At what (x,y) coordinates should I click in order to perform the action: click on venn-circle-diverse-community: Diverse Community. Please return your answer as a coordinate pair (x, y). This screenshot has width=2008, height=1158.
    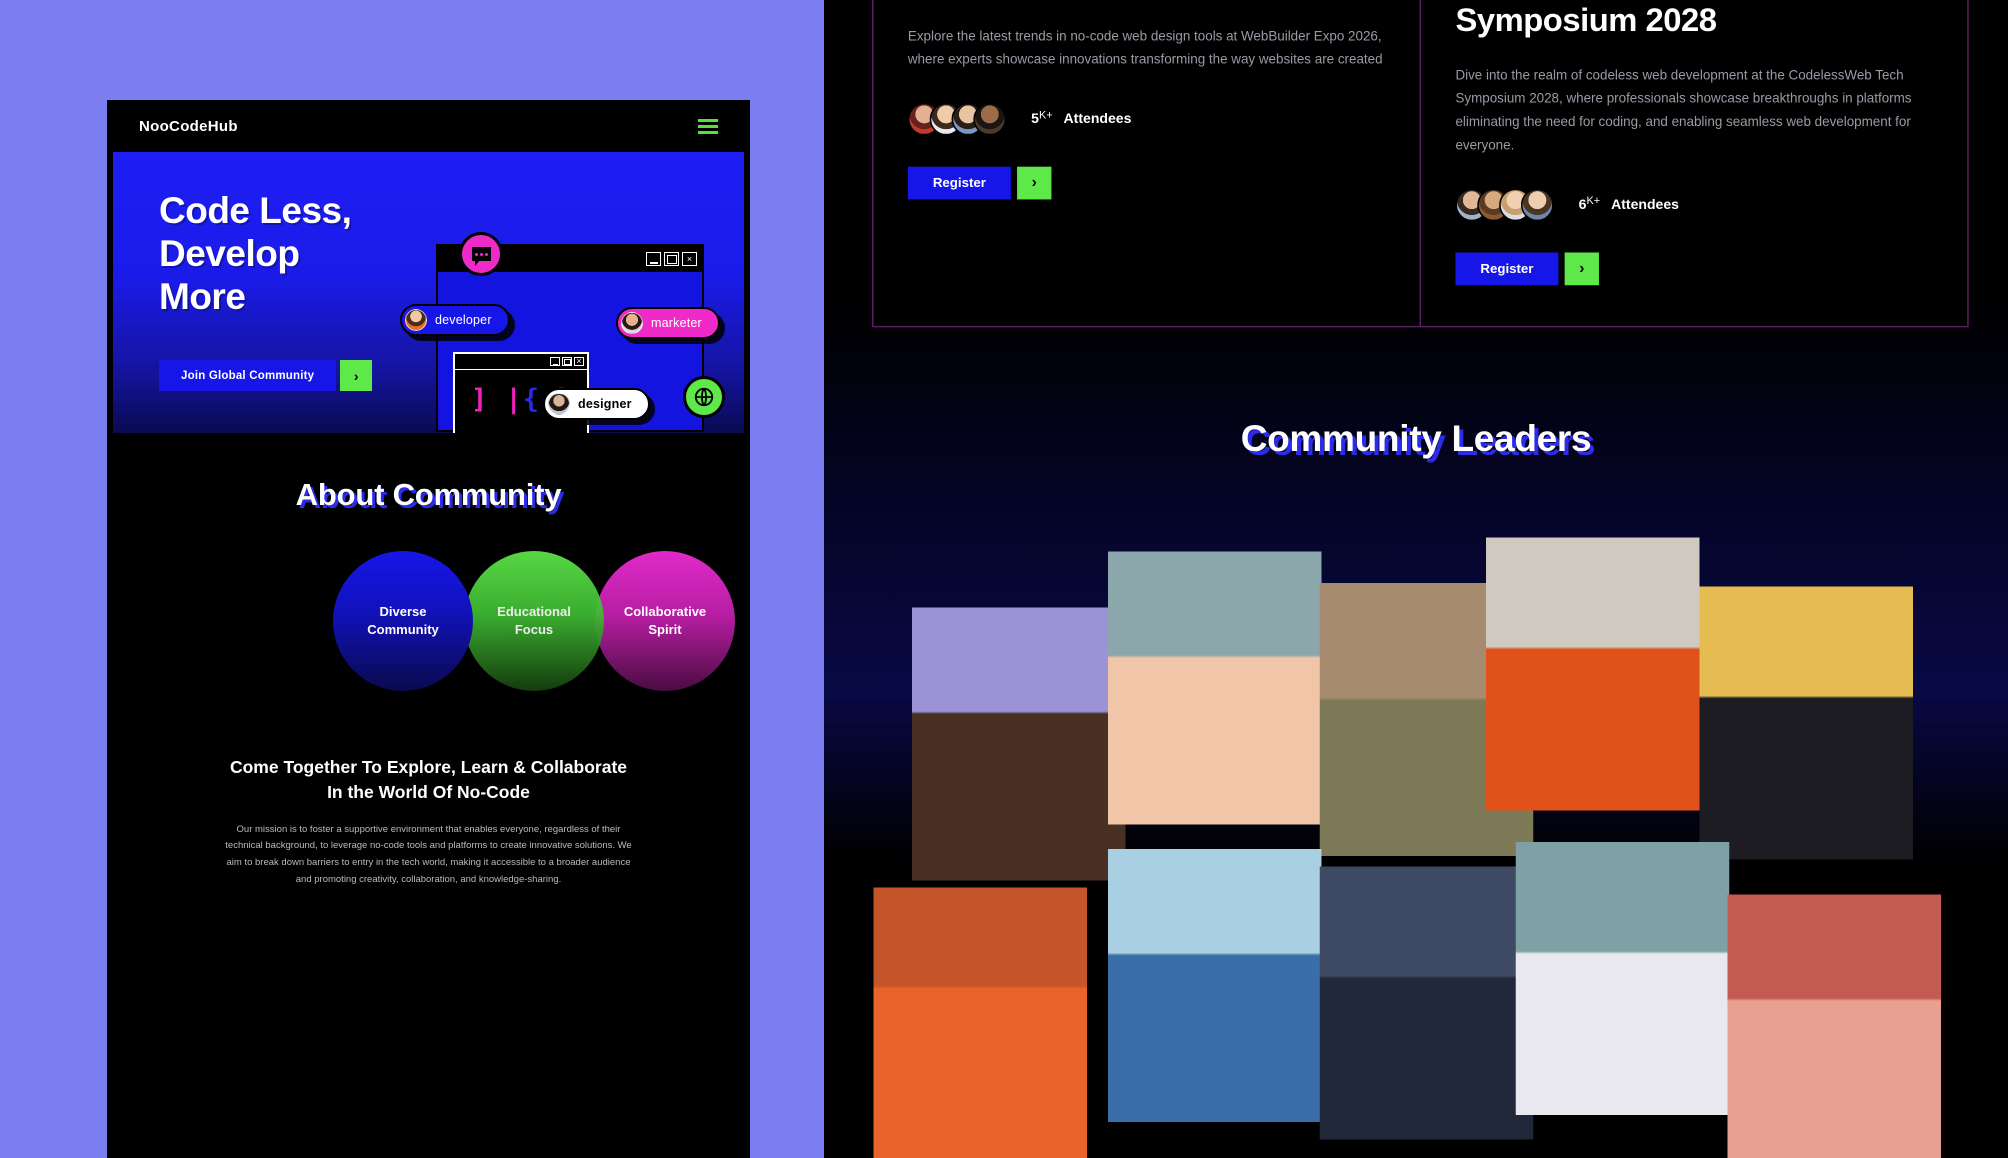
    Looking at the image, I should click on (403, 621).